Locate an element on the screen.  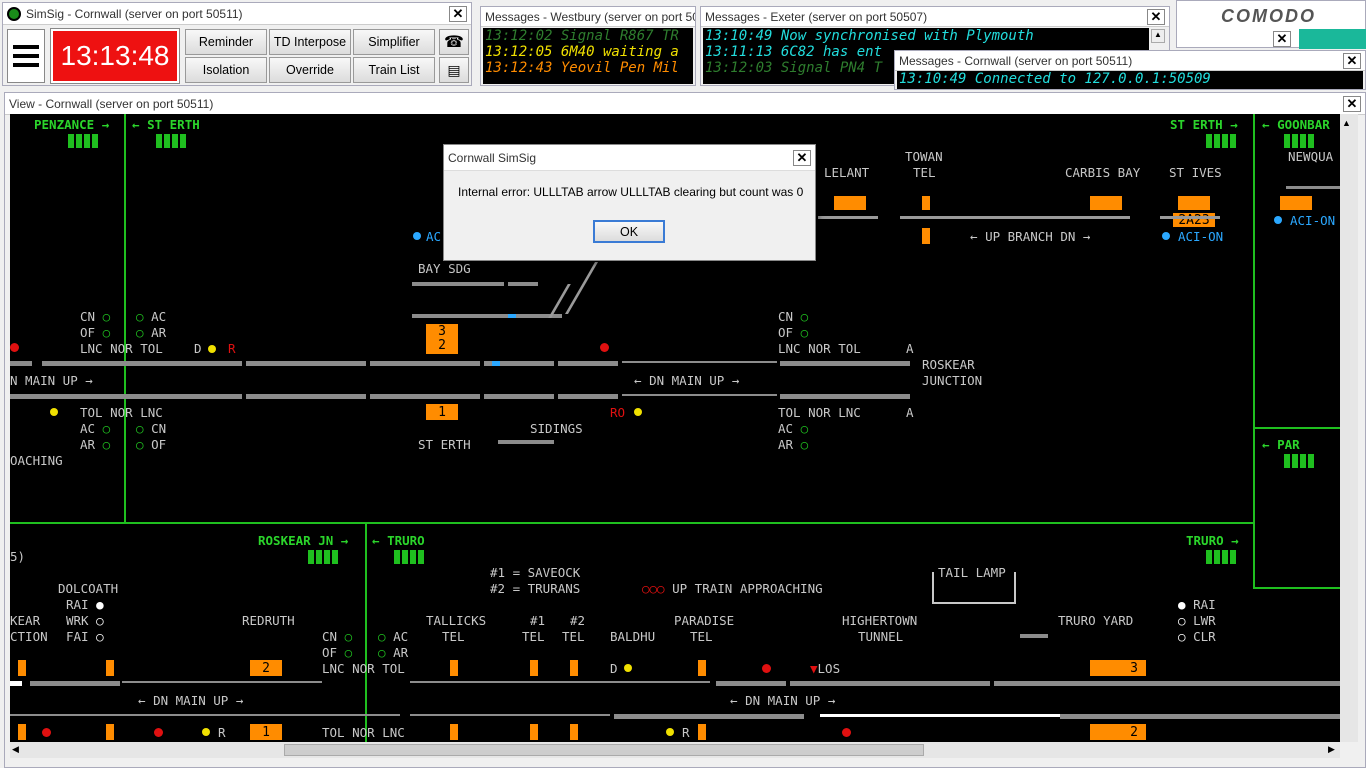
exit-truro-right: TRURO → is located at coordinates (1212, 541).